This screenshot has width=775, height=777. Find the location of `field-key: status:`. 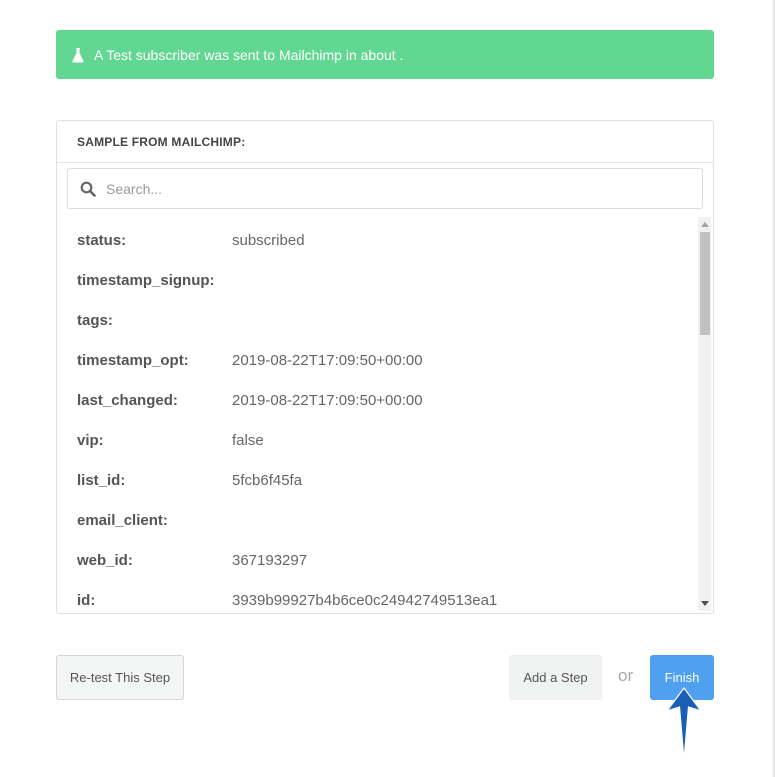

field-key: status: is located at coordinates (102, 240).